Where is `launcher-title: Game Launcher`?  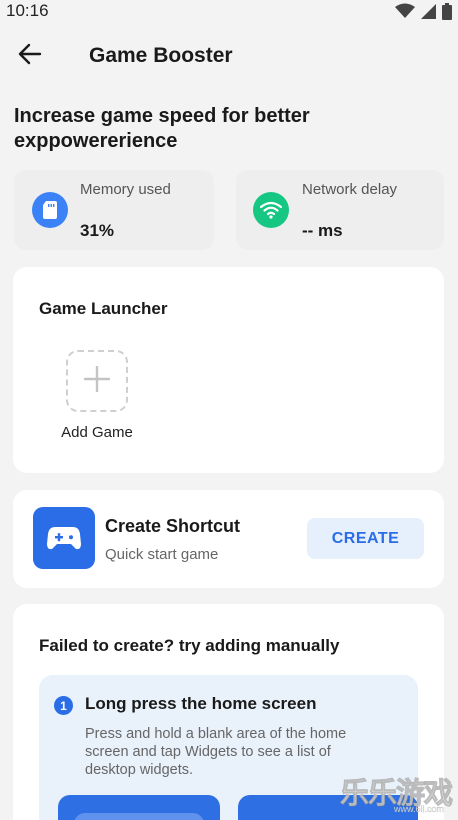 launcher-title: Game Launcher is located at coordinates (103, 308).